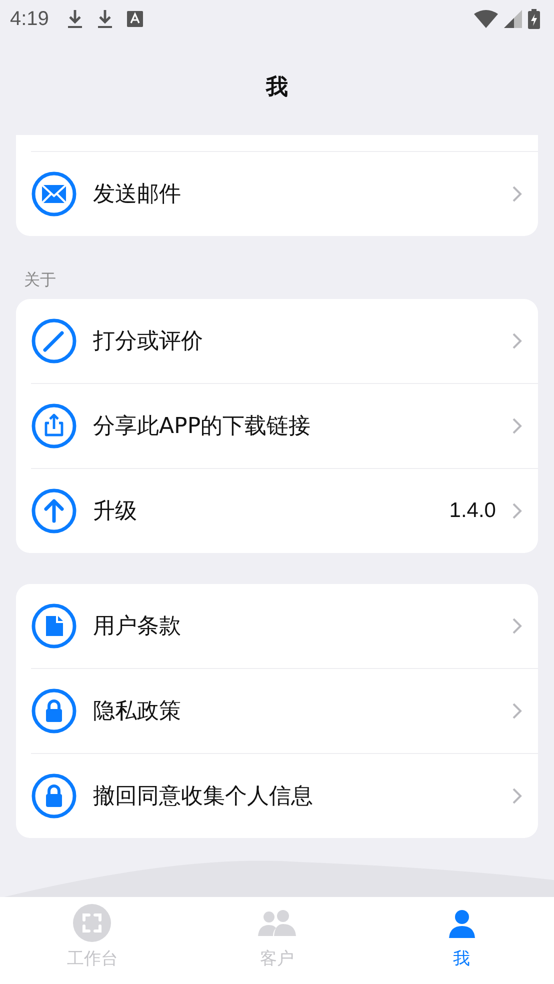 Image resolution: width=554 pixels, height=984 pixels. What do you see at coordinates (513, 19) in the screenshot?
I see `signal-icon` at bounding box center [513, 19].